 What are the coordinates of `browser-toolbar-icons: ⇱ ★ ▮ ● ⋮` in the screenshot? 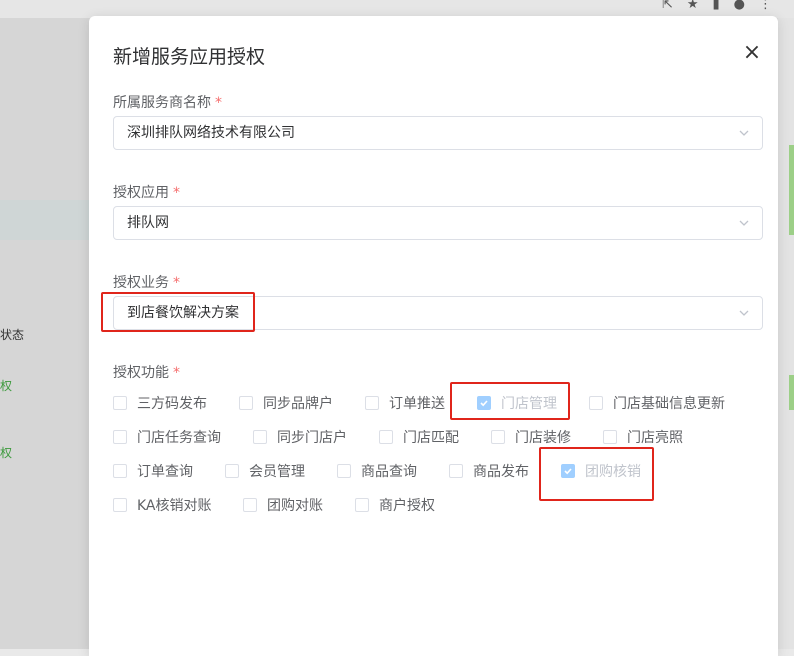 It's located at (717, 7).